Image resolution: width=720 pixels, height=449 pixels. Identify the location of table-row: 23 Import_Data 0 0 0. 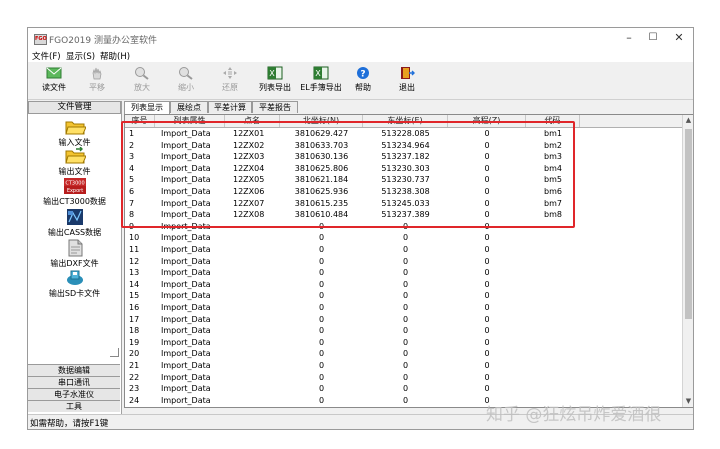
(404, 389).